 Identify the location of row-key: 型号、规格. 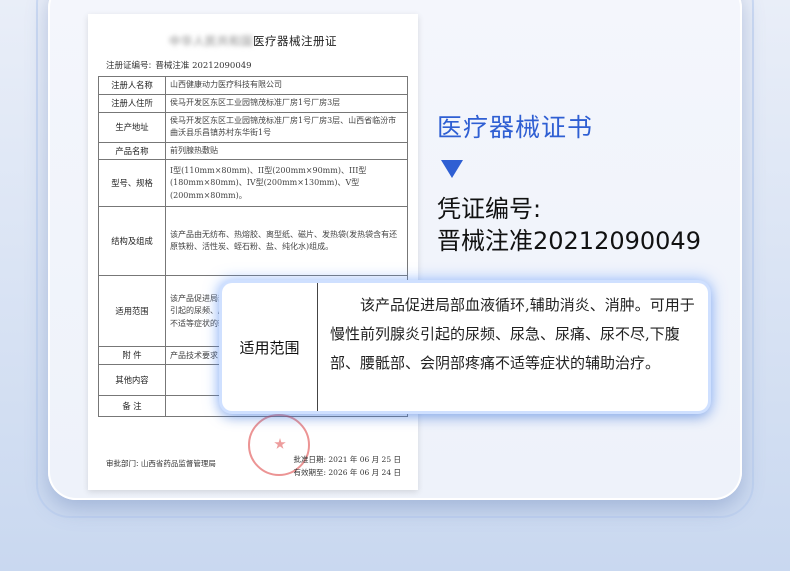
(132, 183).